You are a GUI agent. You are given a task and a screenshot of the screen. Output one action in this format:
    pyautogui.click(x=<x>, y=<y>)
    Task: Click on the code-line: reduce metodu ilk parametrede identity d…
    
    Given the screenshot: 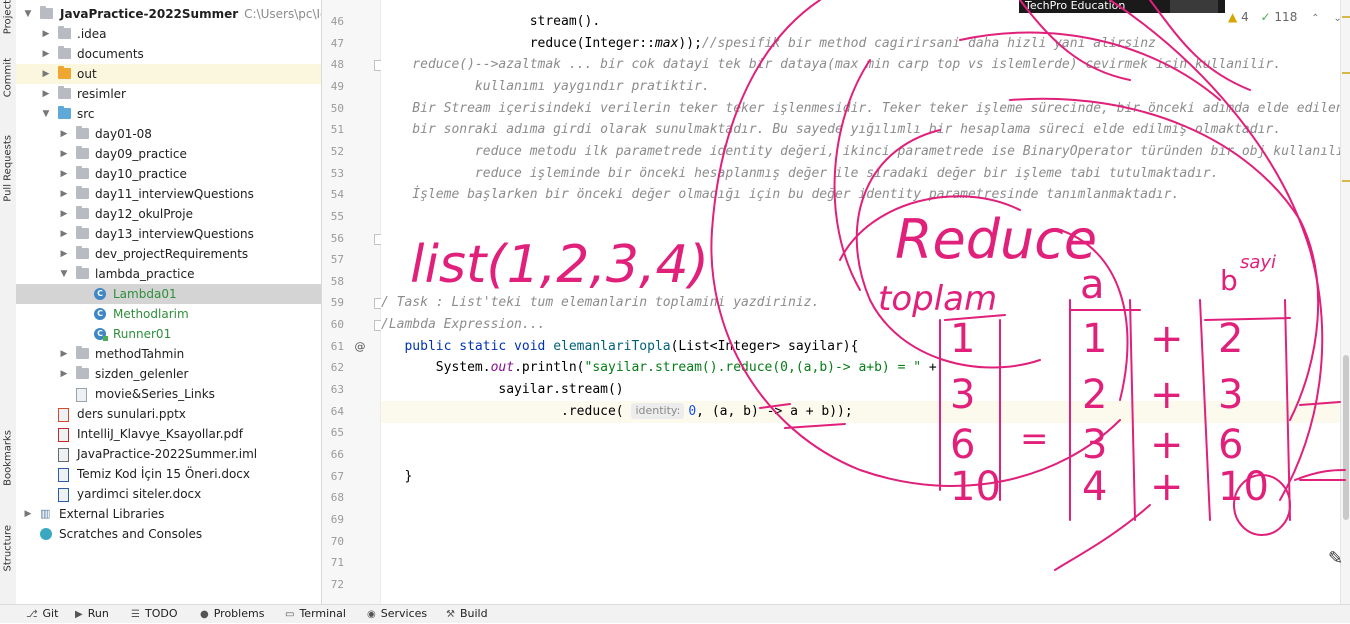 What is the action you would take?
    pyautogui.click(x=860, y=152)
    